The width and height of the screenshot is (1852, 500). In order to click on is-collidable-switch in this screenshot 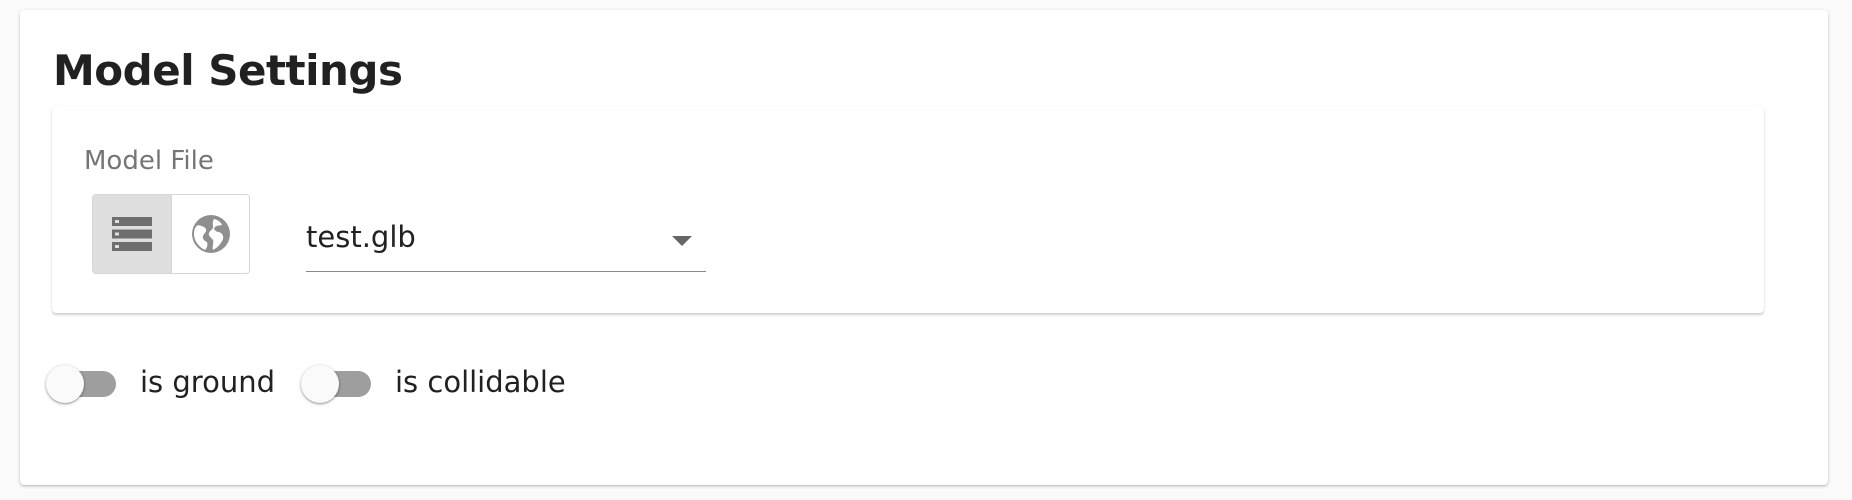, I will do `click(338, 382)`.